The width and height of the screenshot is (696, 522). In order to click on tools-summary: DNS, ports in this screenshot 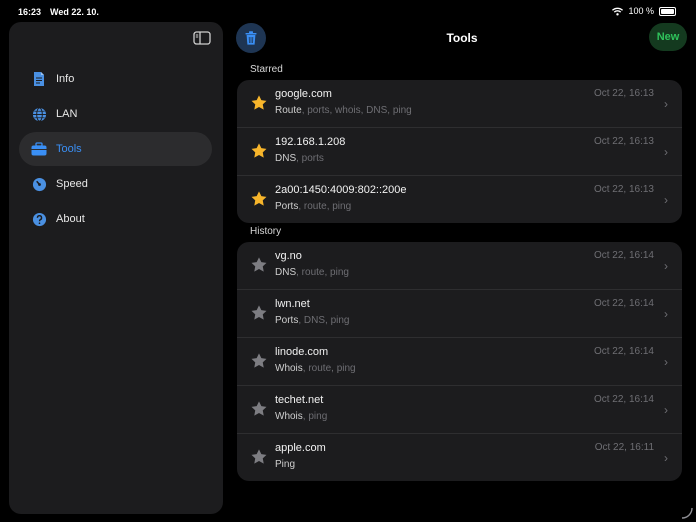, I will do `click(299, 158)`.